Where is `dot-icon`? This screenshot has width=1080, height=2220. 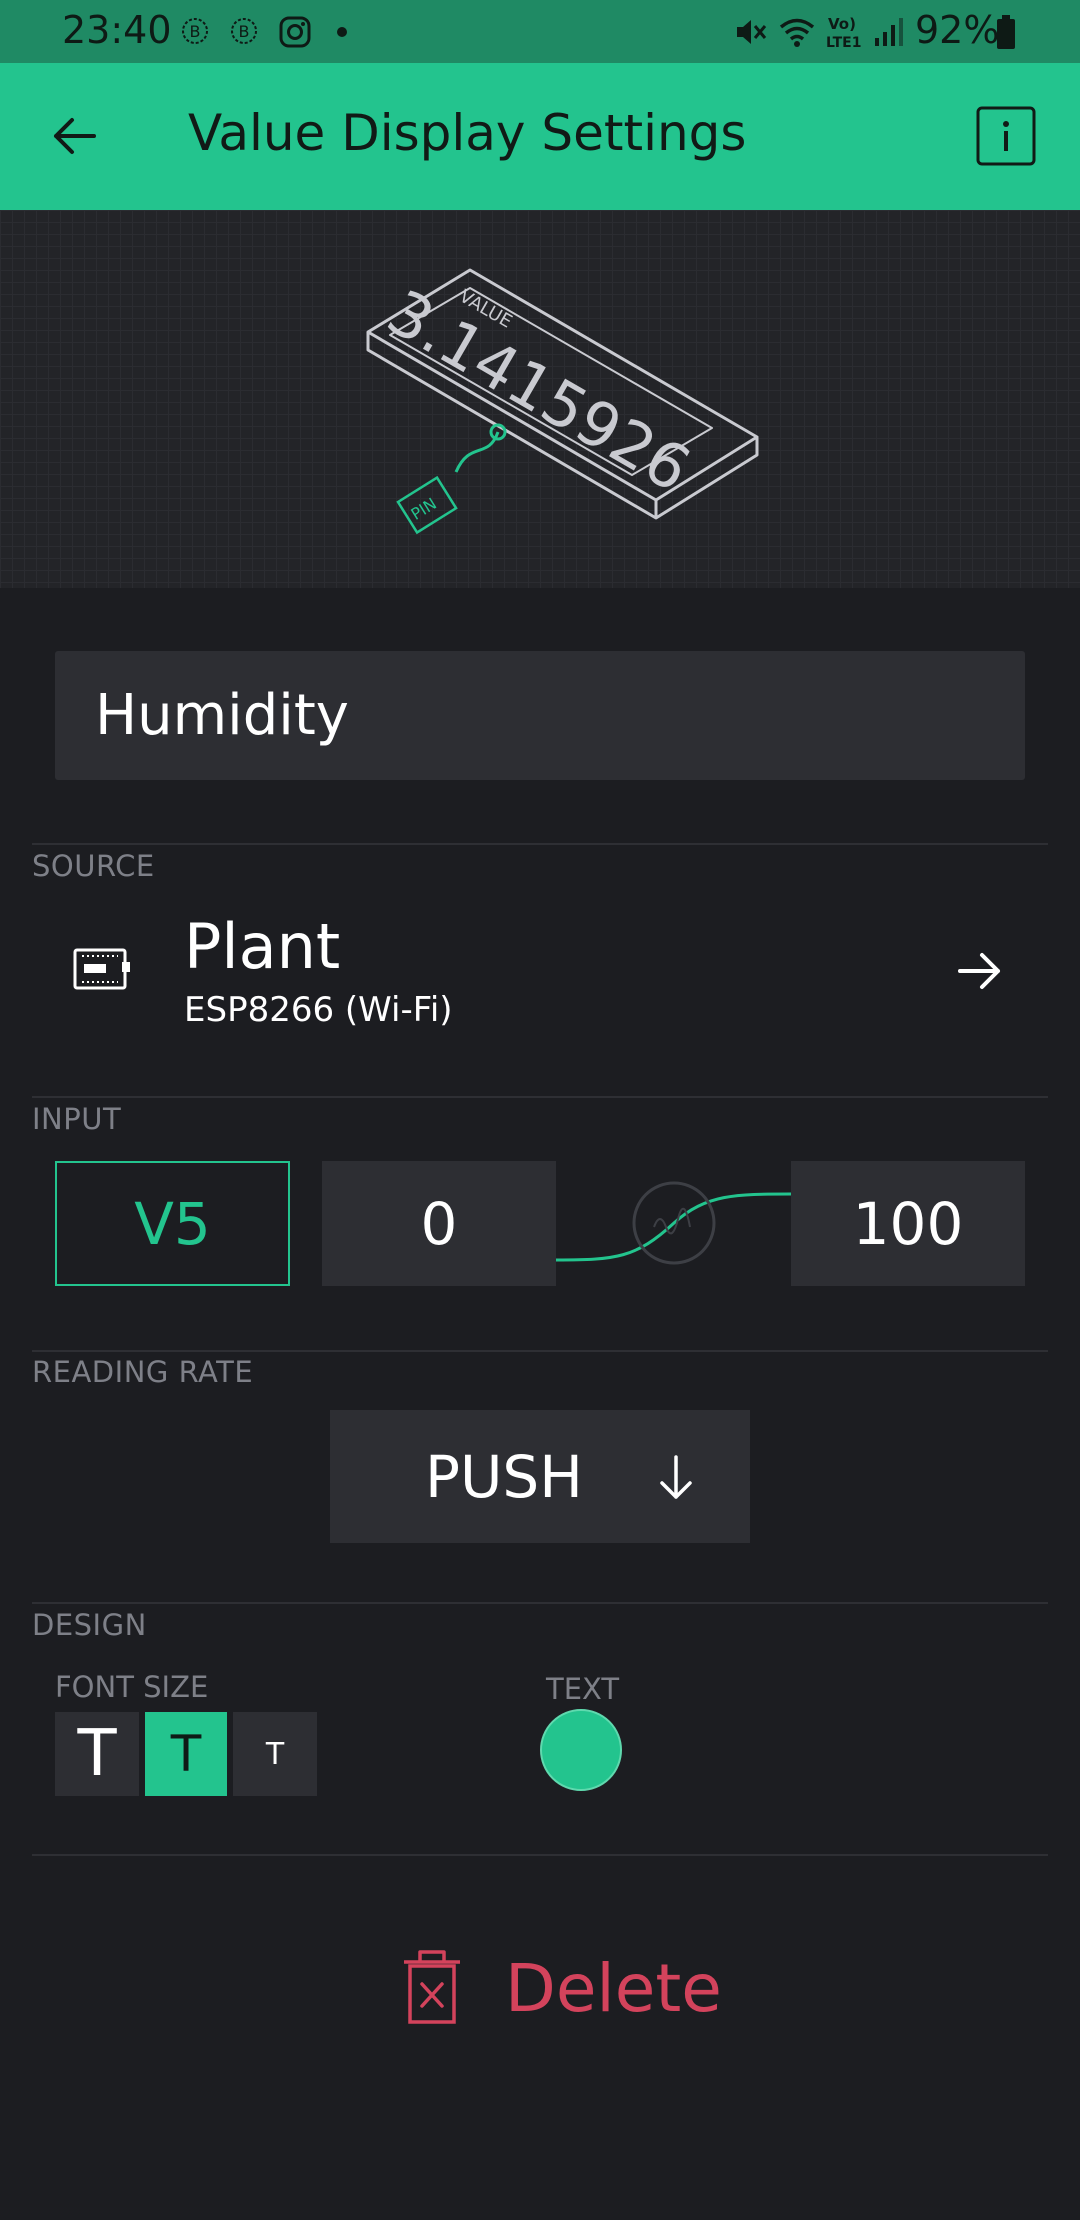
dot-icon is located at coordinates (342, 32).